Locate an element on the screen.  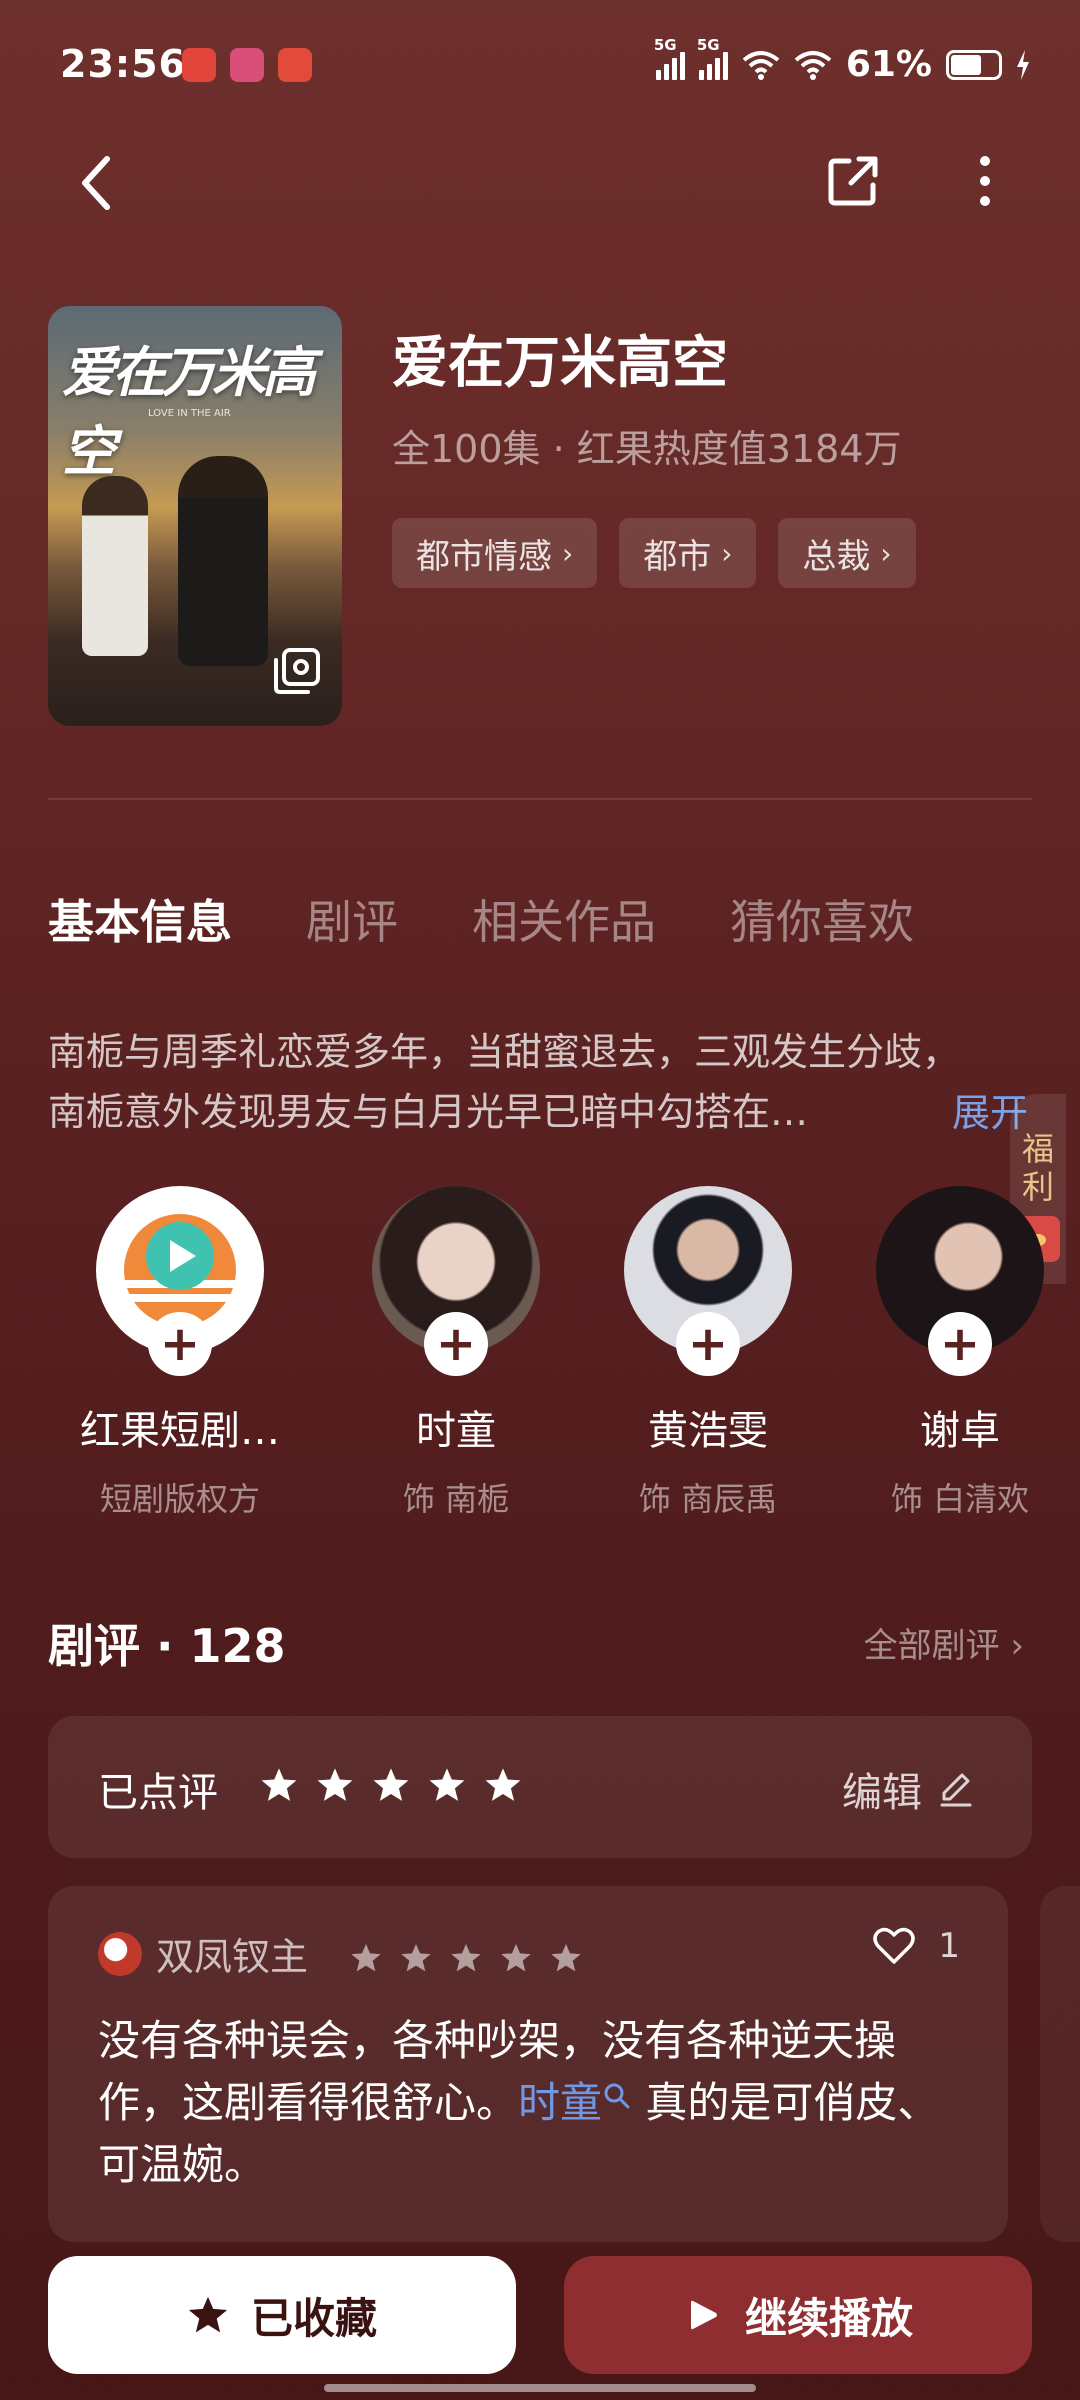
all-reviews-link: 全部剧评 › is located at coordinates (944, 1642).